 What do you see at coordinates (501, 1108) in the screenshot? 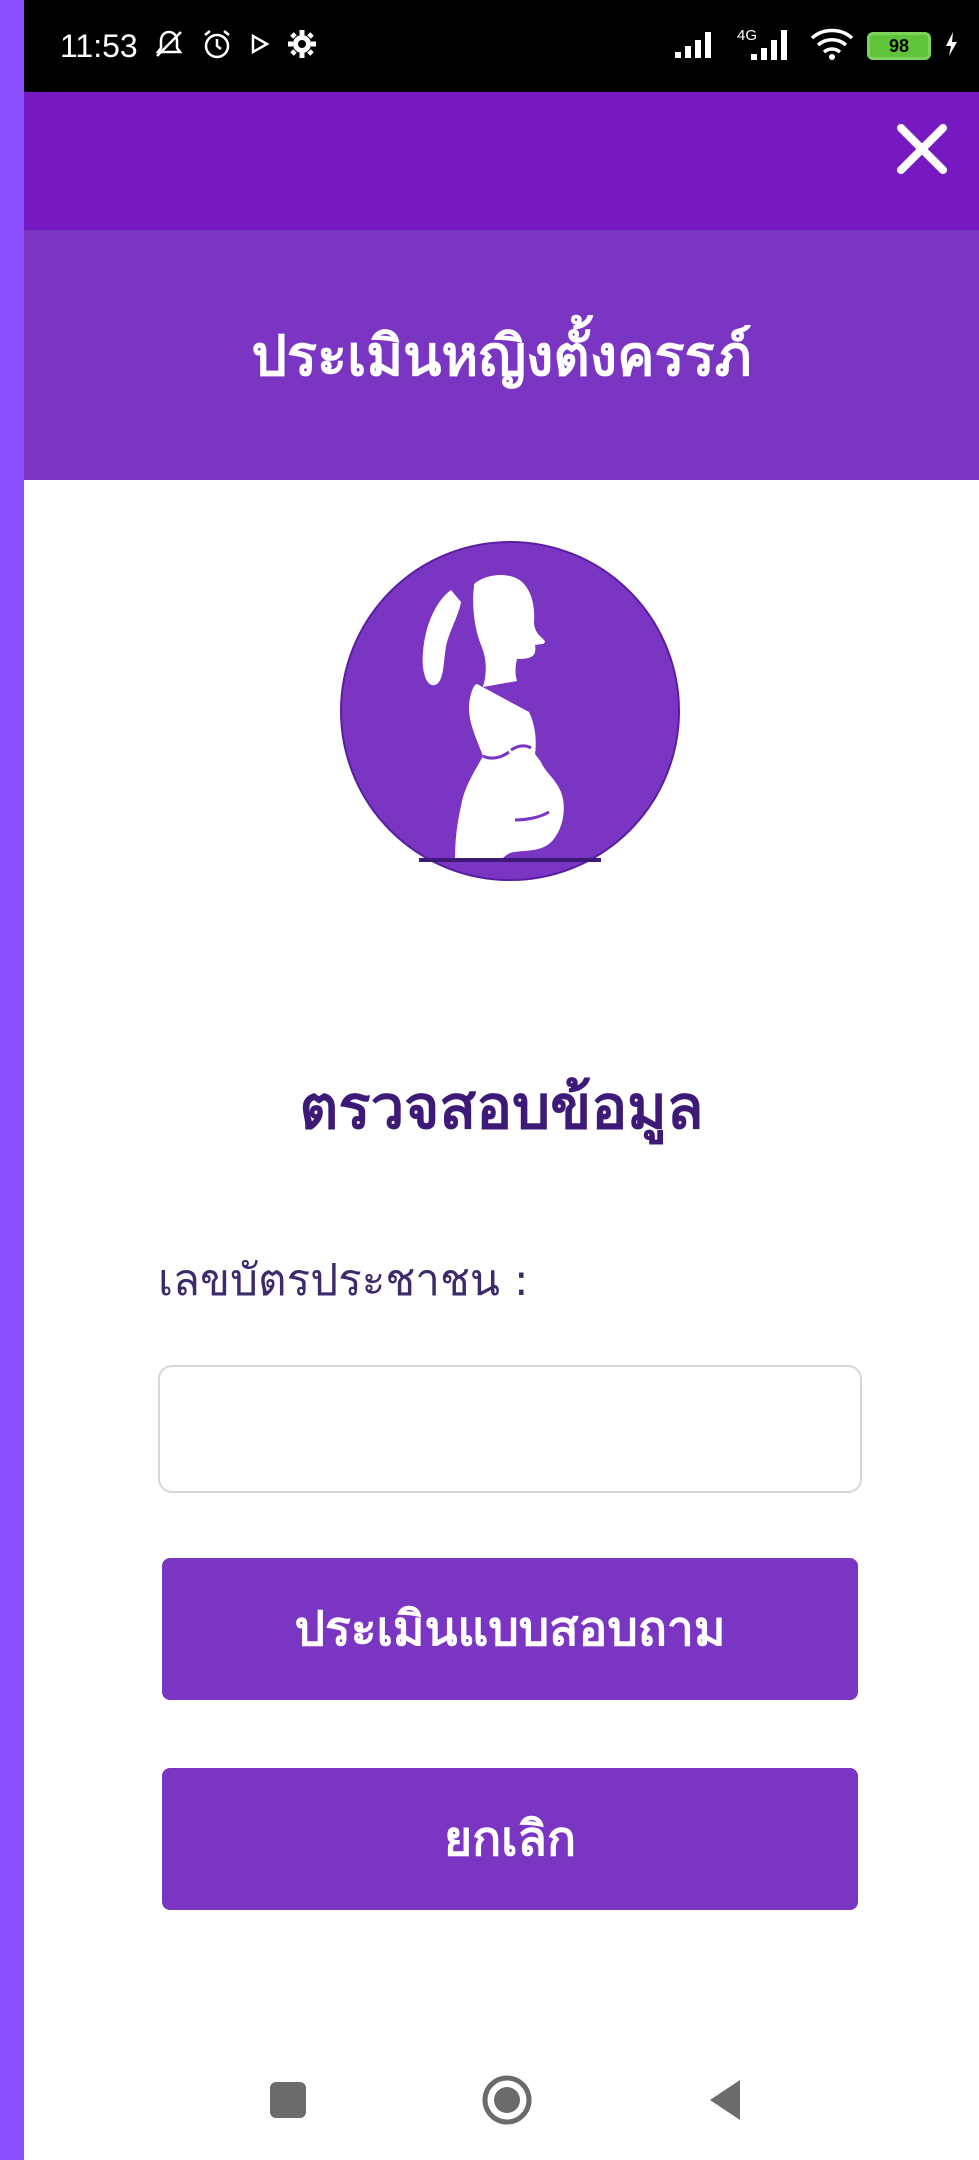
I see `section-title: ตรวจสอบข้อมูล` at bounding box center [501, 1108].